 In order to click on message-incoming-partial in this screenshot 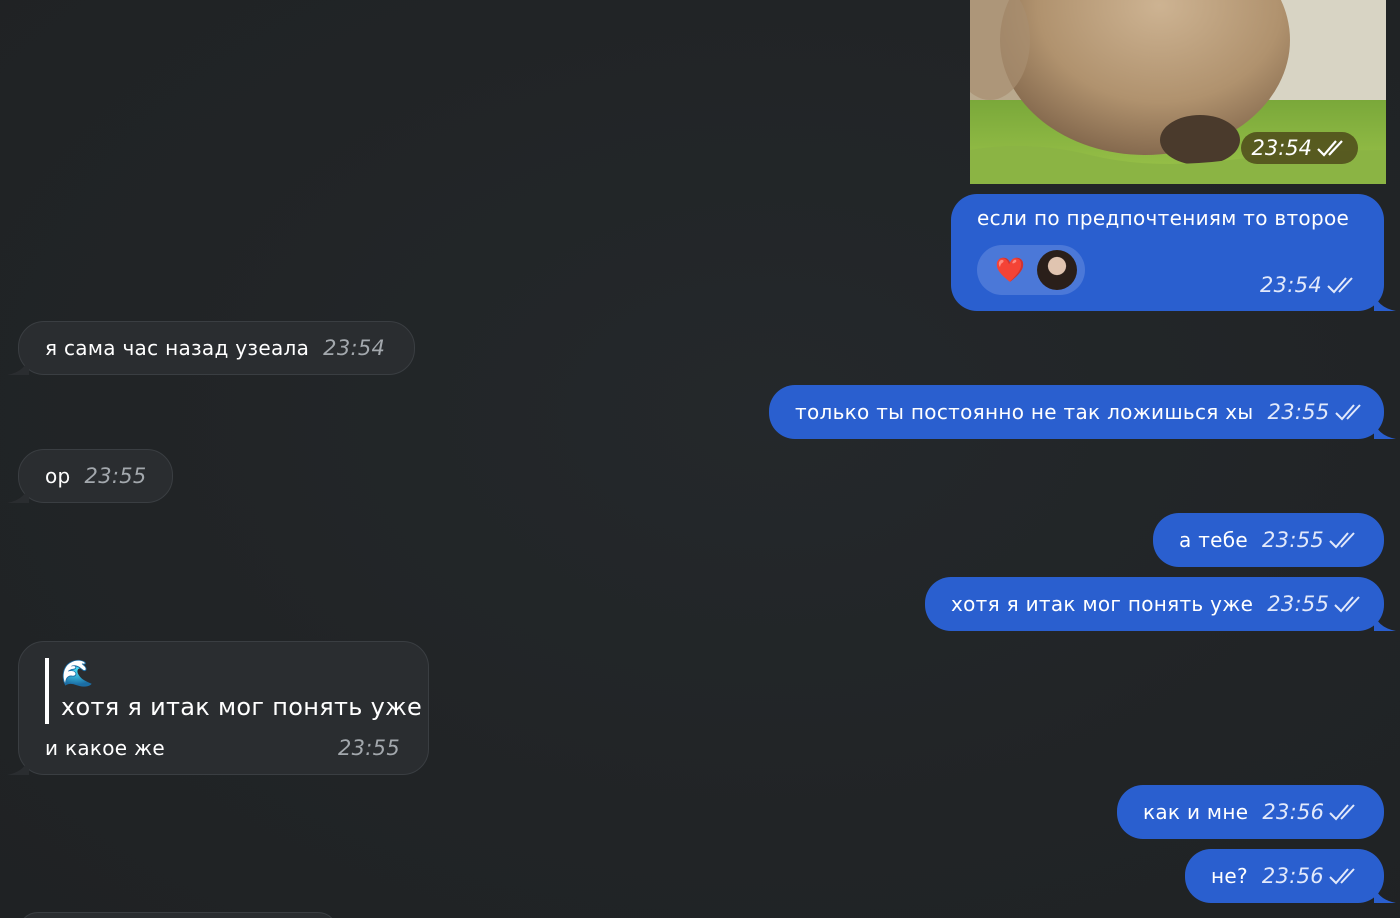, I will do `click(178, 915)`.